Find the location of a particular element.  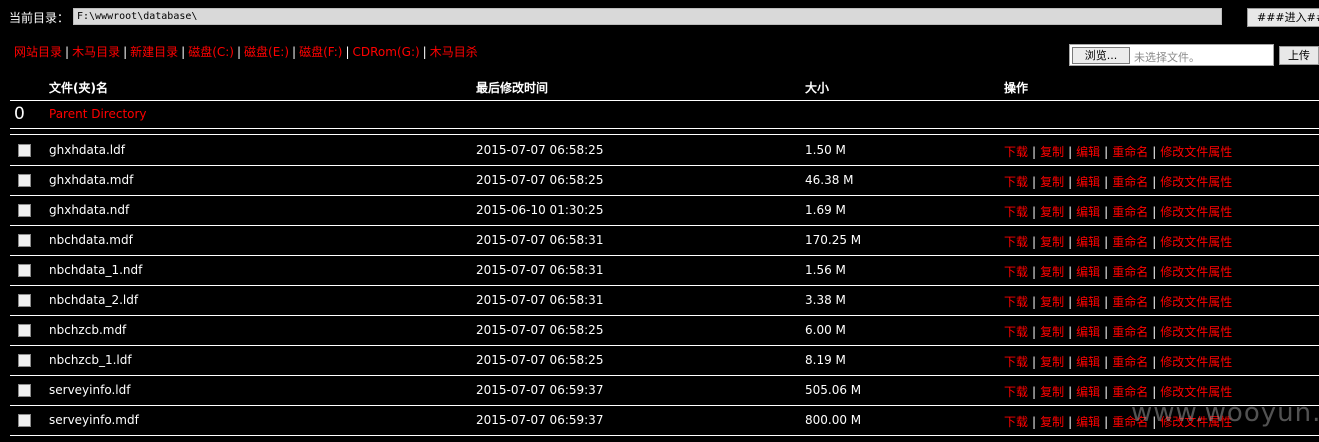

path-input: F:\wwwroot\database\ is located at coordinates (647, 16).